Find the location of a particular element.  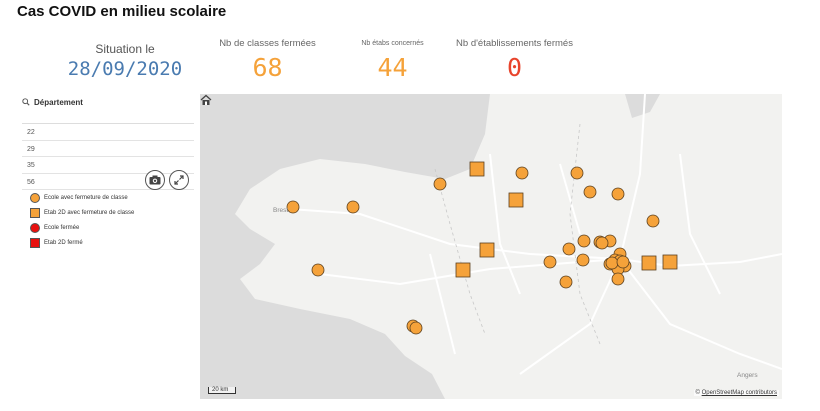

kpi-affected-etabs: Nb étabs concernés 44 is located at coordinates (392, 61).